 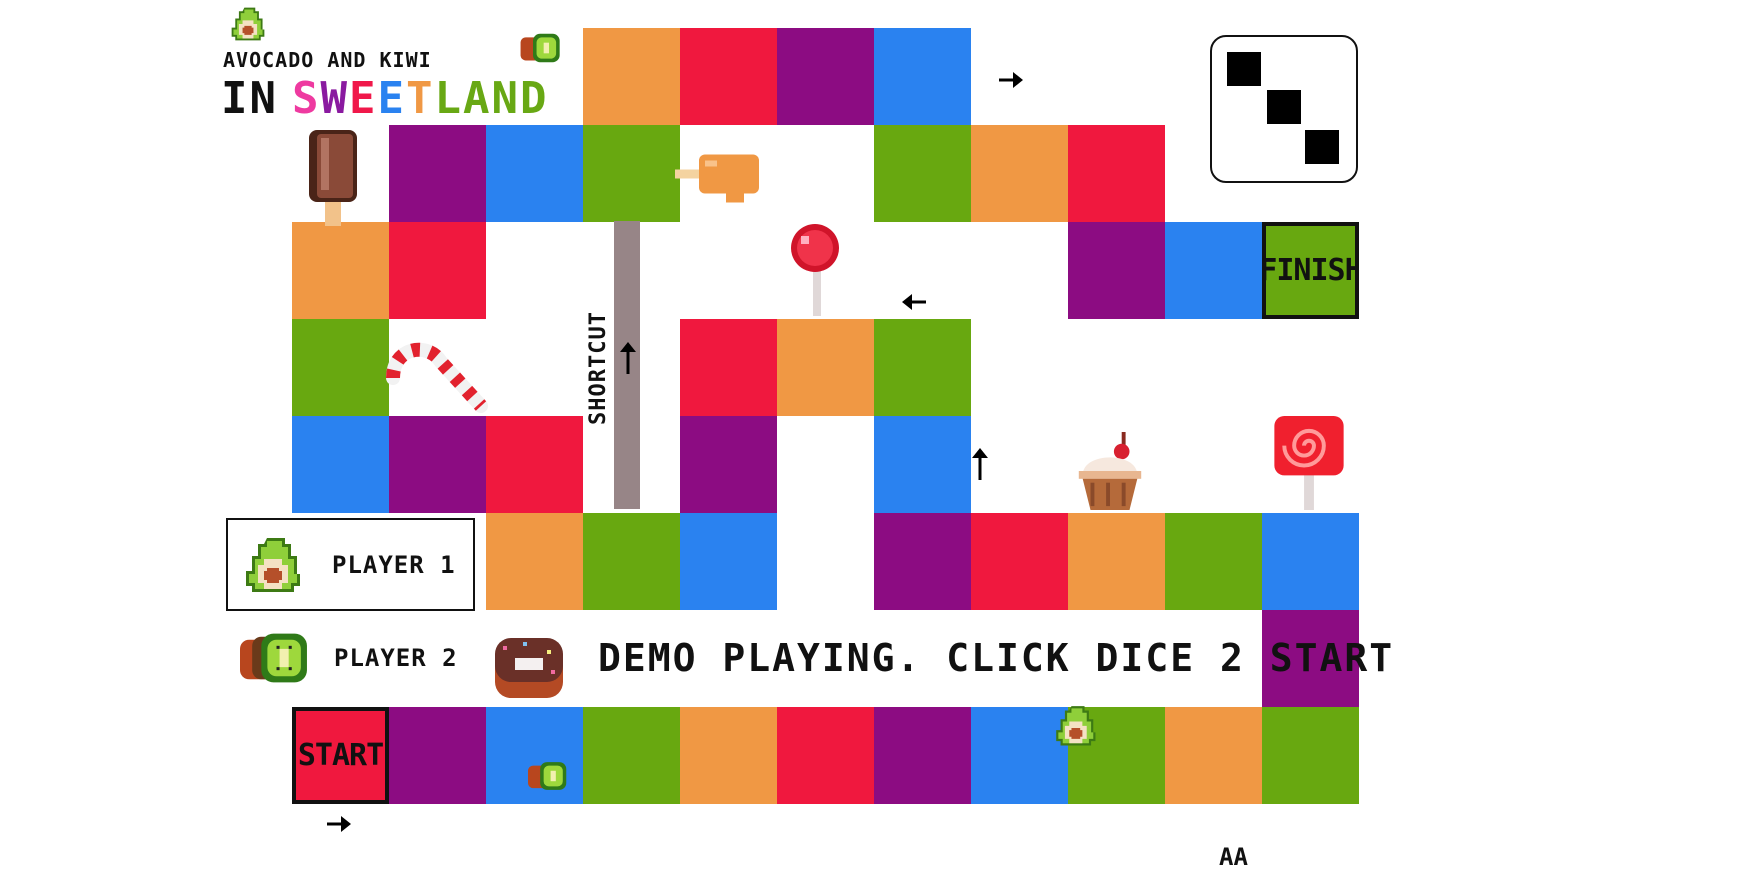 I want to click on arrow-left-icon, so click(x=914, y=302).